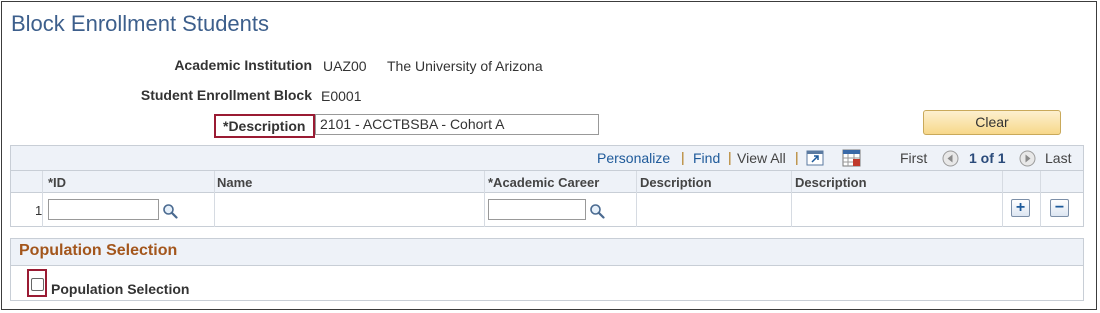  What do you see at coordinates (465, 66) in the screenshot?
I see `academic-institution-name: The University of Arizona` at bounding box center [465, 66].